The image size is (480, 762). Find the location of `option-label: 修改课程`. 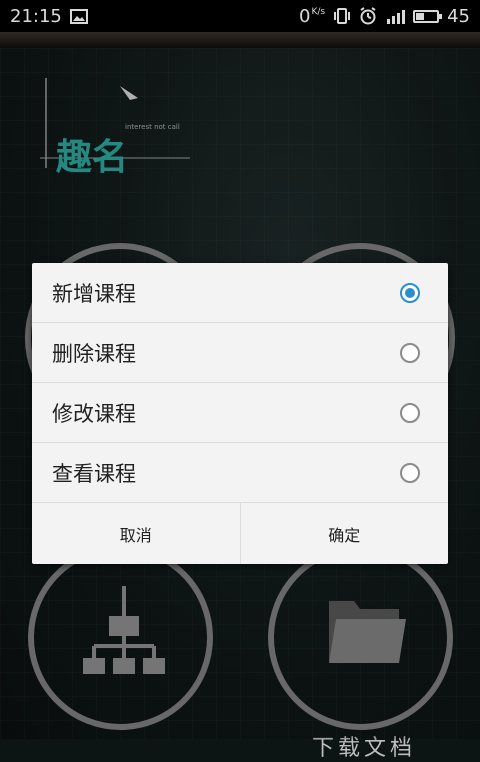

option-label: 修改课程 is located at coordinates (94, 413).